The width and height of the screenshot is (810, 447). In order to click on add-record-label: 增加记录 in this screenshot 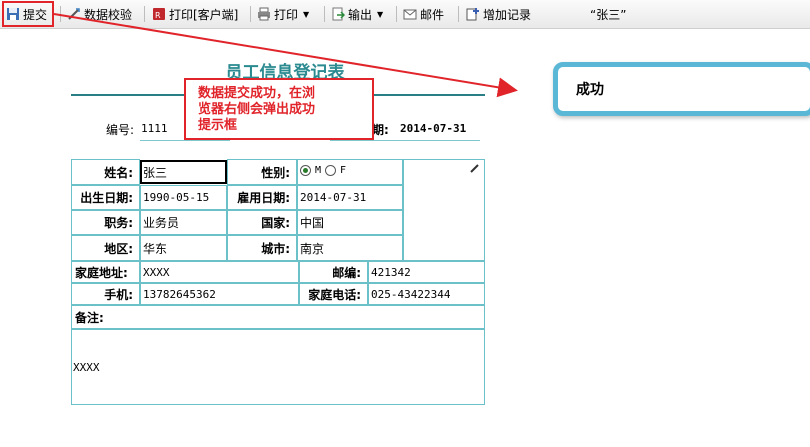, I will do `click(507, 14)`.